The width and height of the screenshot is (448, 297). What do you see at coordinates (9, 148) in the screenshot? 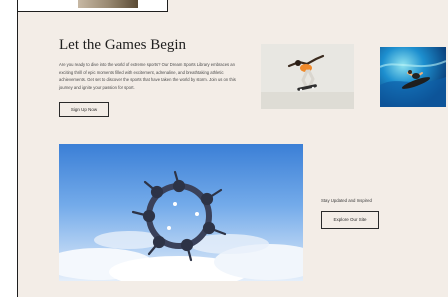
I see `left-margin-strip` at bounding box center [9, 148].